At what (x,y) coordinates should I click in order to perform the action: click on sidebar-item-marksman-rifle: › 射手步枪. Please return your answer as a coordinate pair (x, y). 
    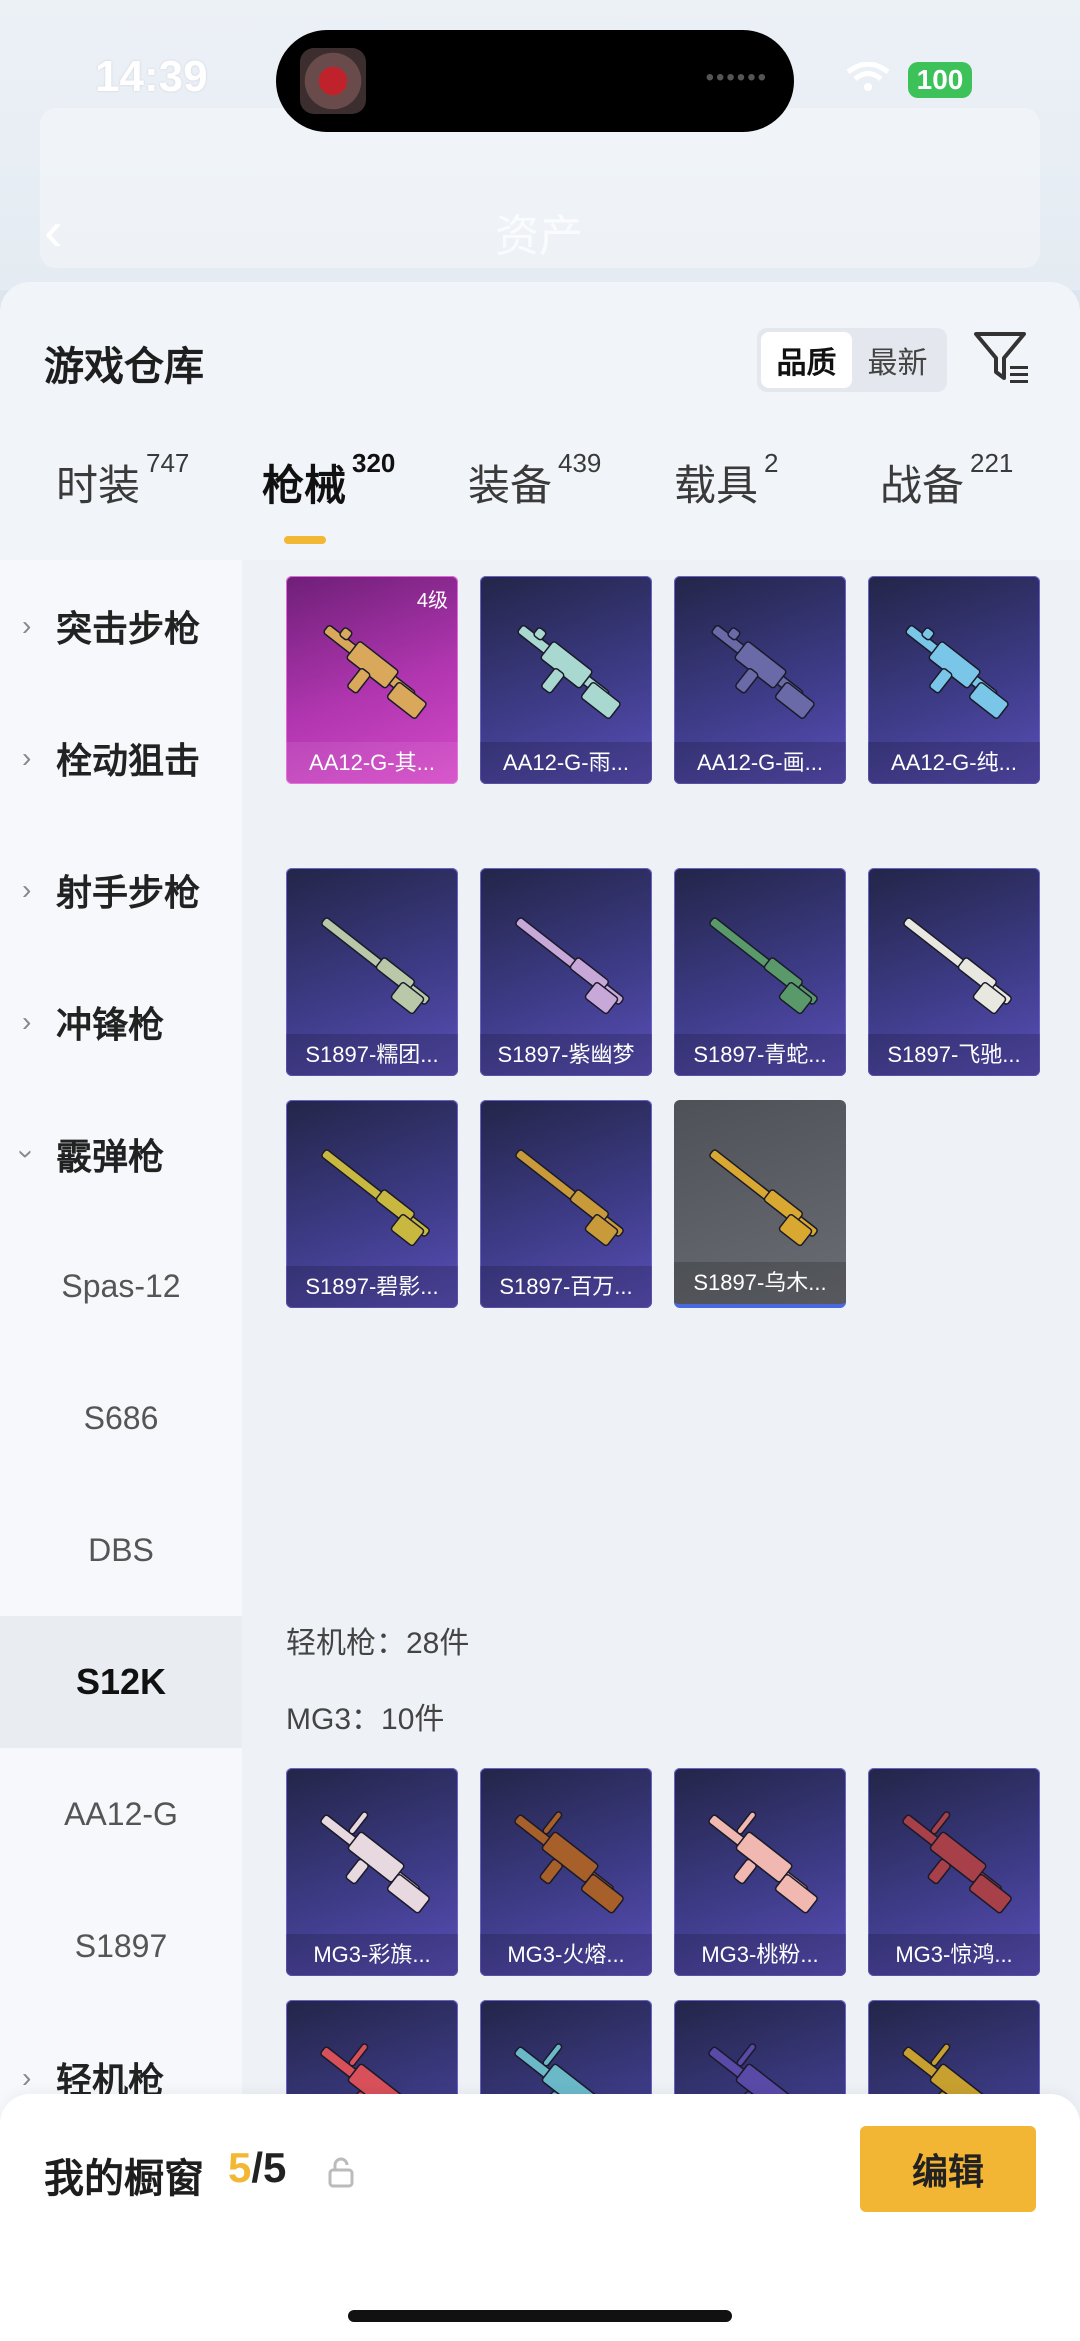
    Looking at the image, I should click on (121, 890).